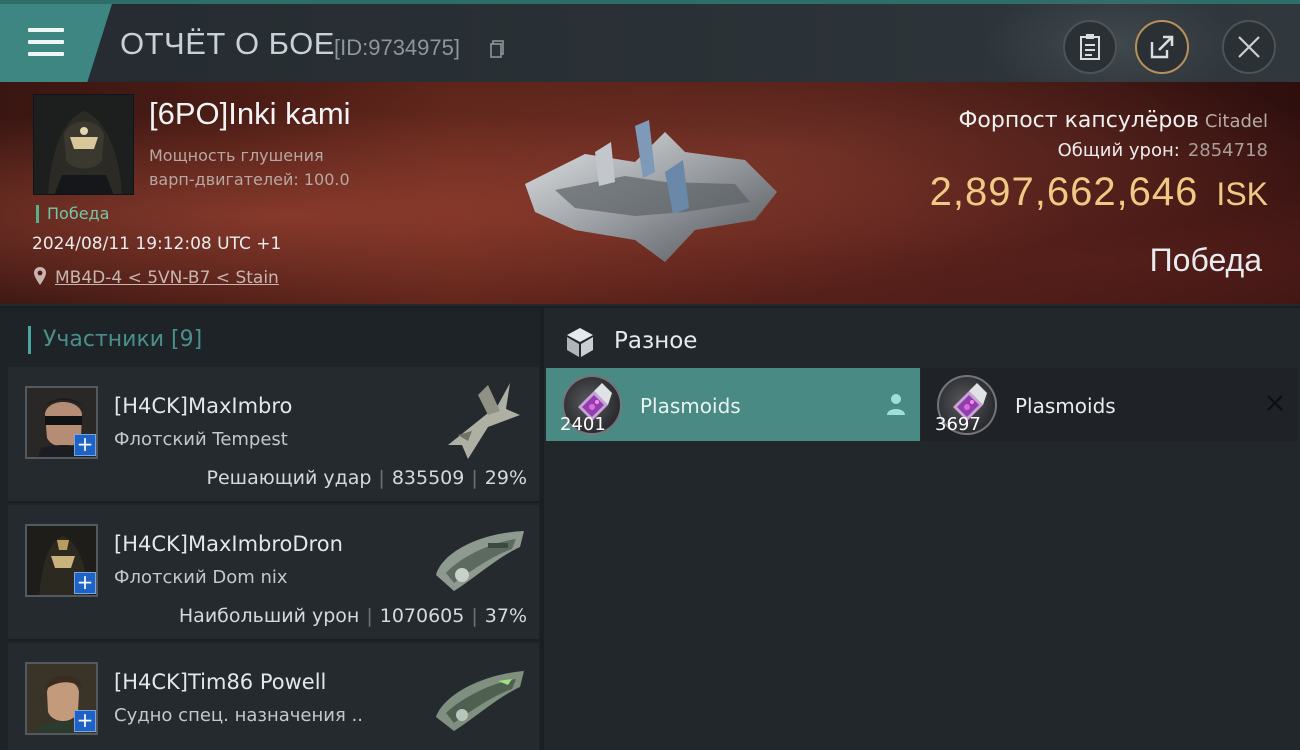  I want to click on close-button, so click(1249, 47).